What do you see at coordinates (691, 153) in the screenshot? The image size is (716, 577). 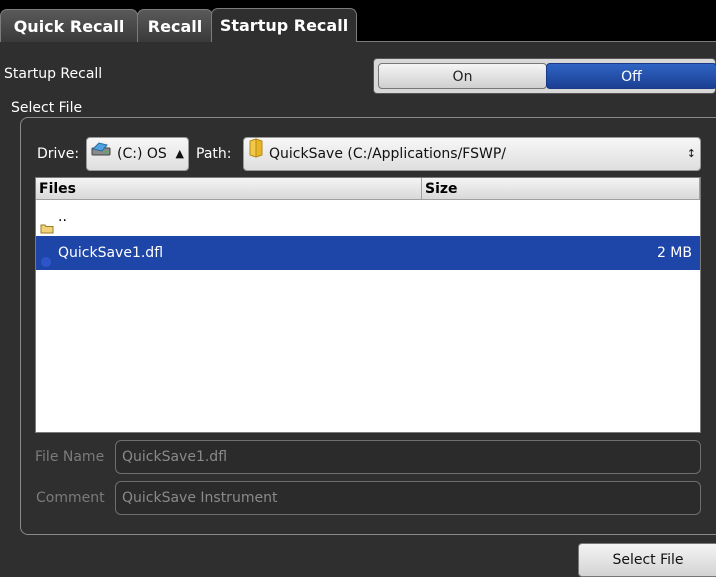 I see `spin-arrows-icon: ↕` at bounding box center [691, 153].